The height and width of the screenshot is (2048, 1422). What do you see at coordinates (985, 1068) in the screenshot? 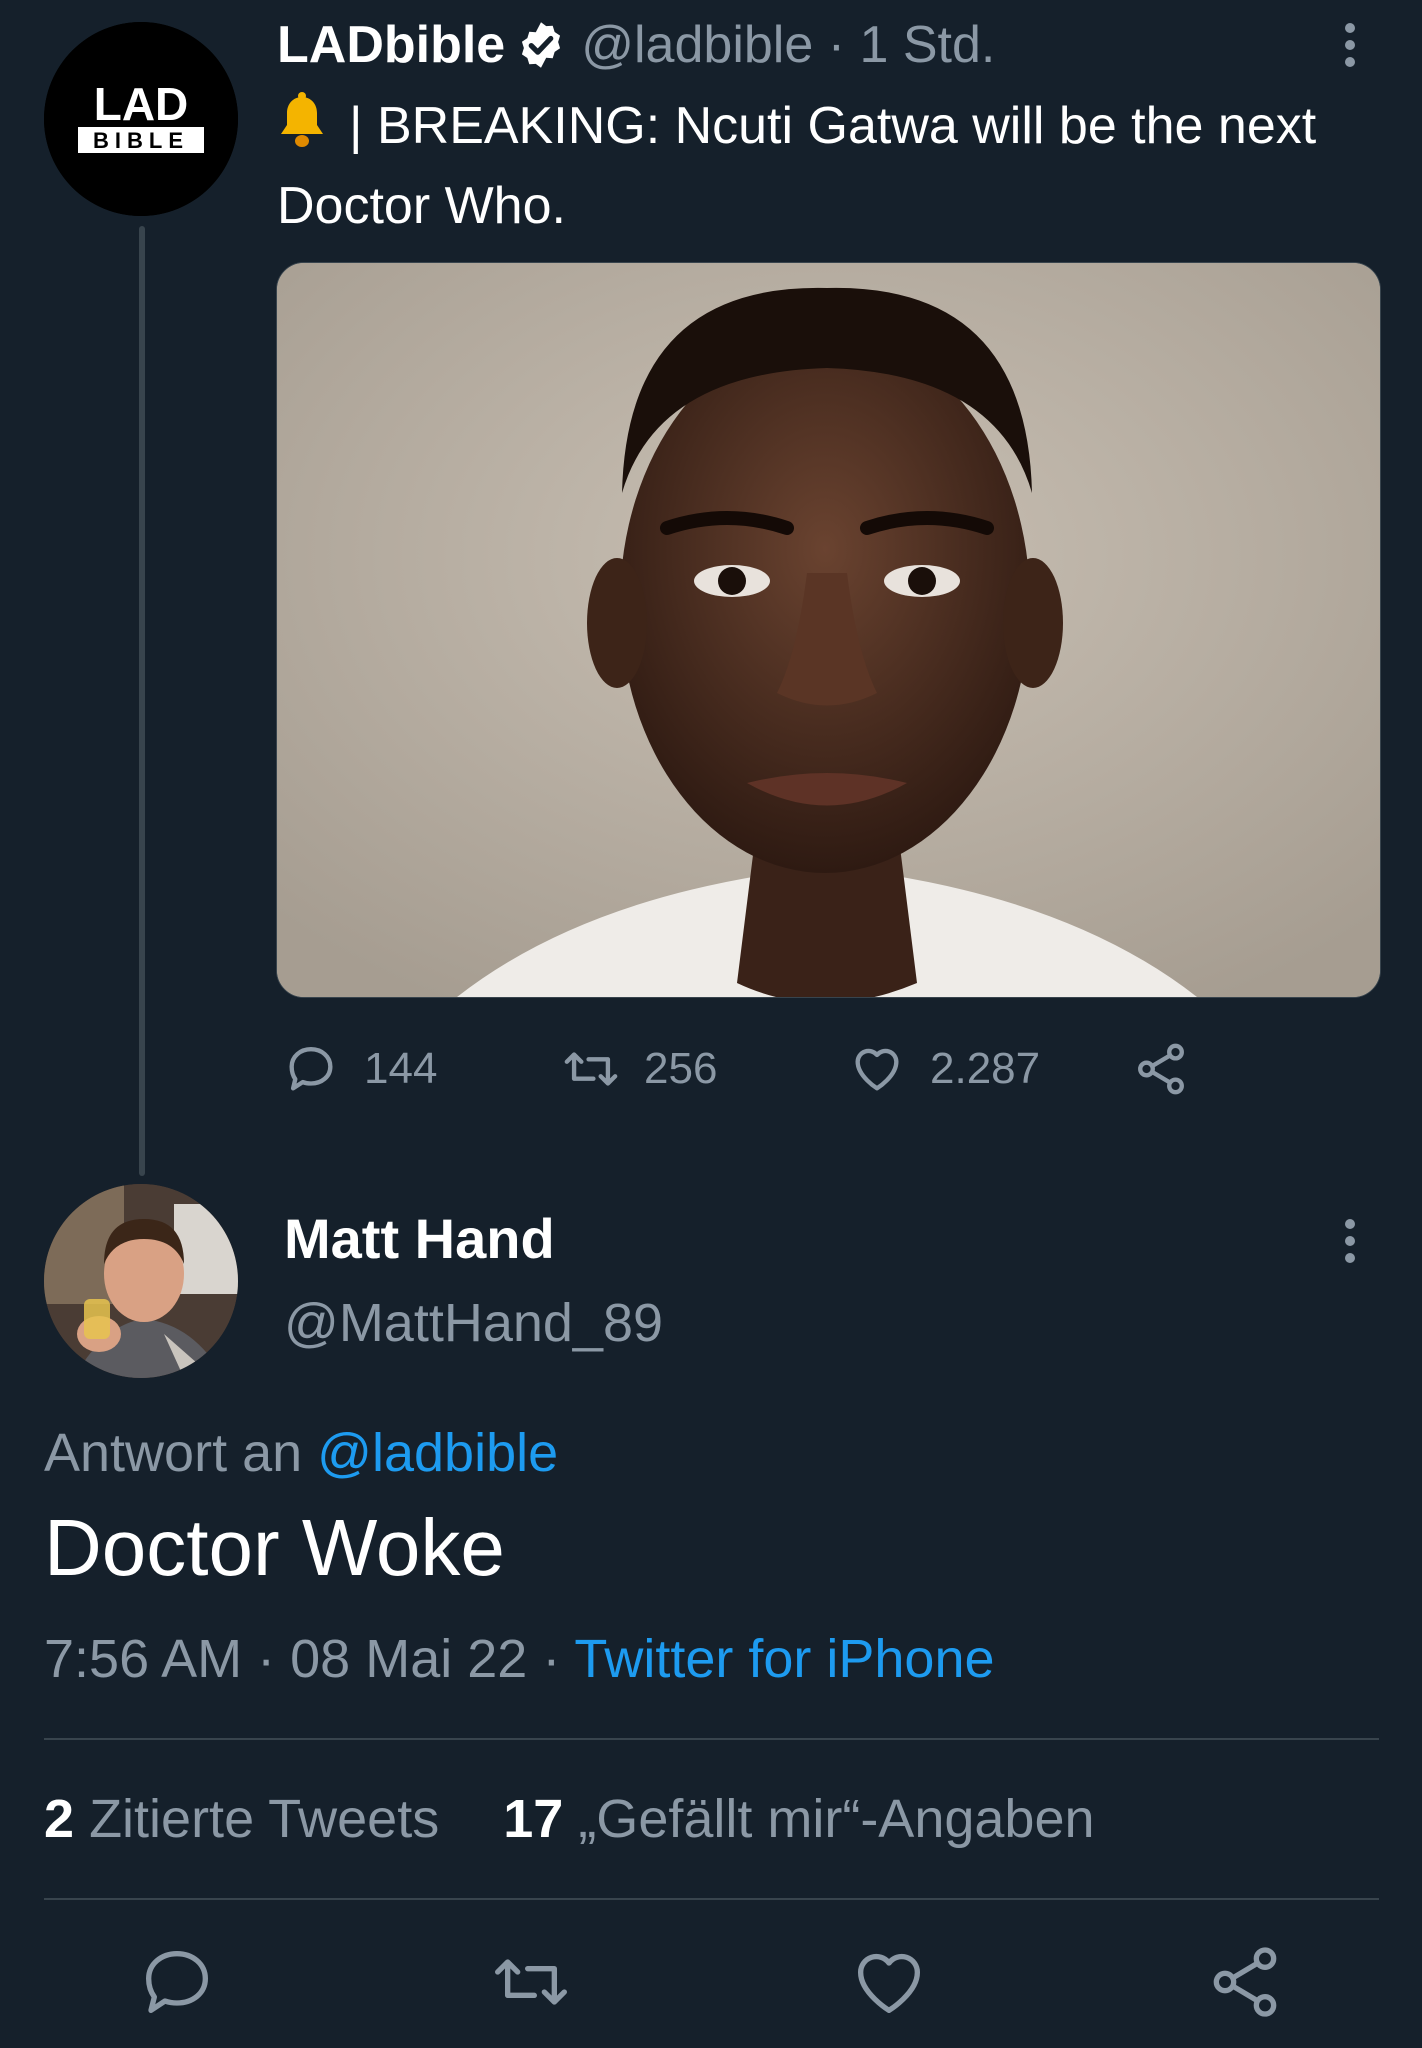
I see `like-count: 2.287` at bounding box center [985, 1068].